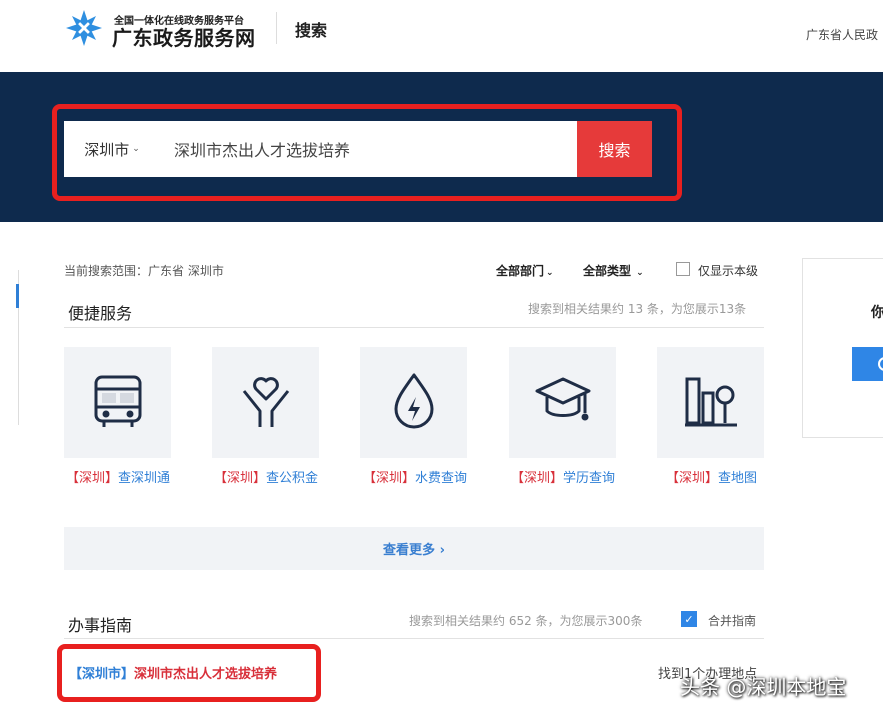 The image size is (883, 714). Describe the element at coordinates (292, 478) in the screenshot. I see `service-name: 查公积金` at that location.